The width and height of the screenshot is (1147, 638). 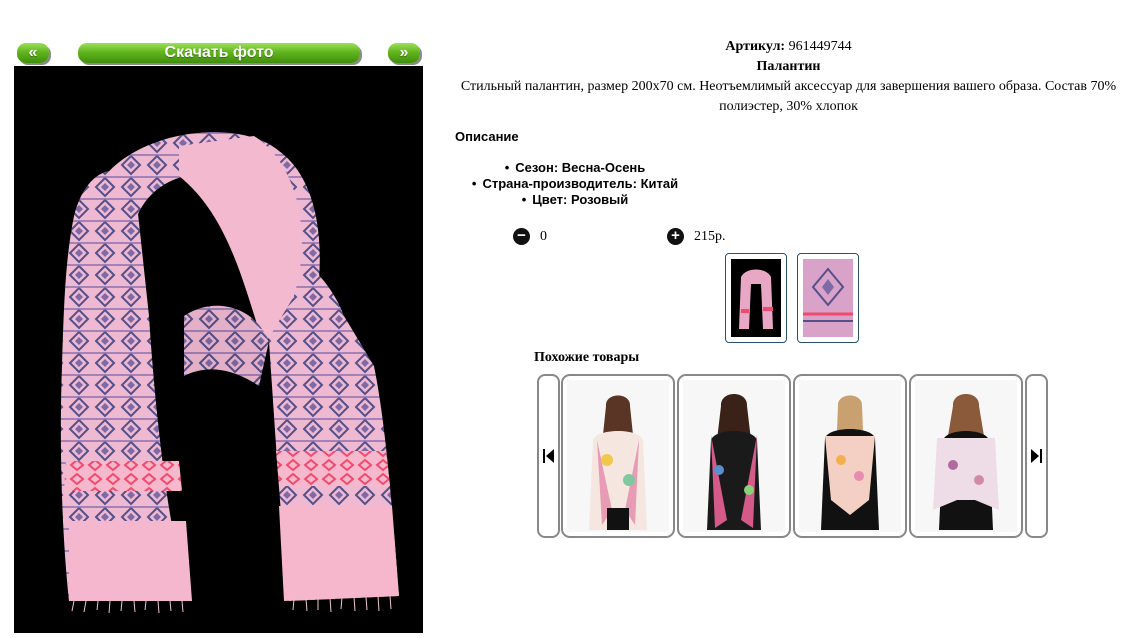 I want to click on plus-icon: +, so click(x=675, y=235).